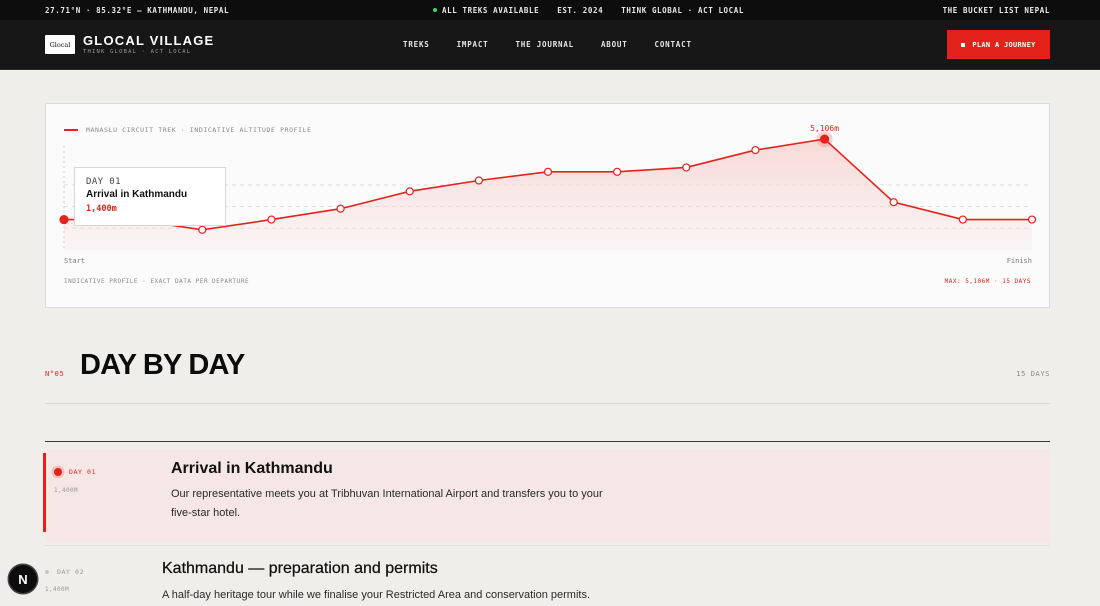  I want to click on nav-link-treks: TREKS, so click(416, 44).